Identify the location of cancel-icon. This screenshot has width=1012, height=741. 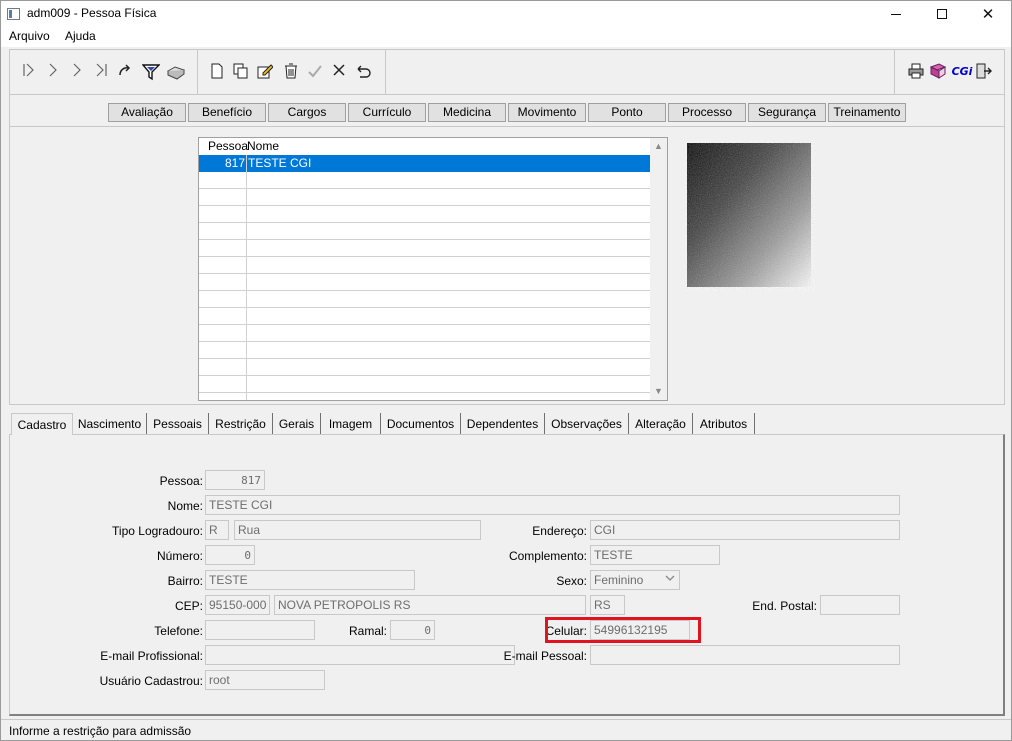
(339, 72).